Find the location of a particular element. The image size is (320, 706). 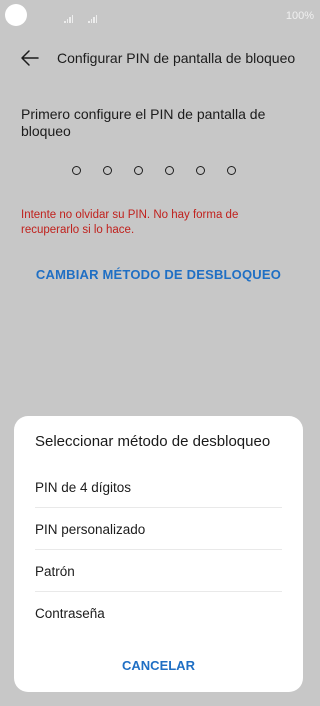

option-label: PIN de 4 dígitos is located at coordinates (83, 487).